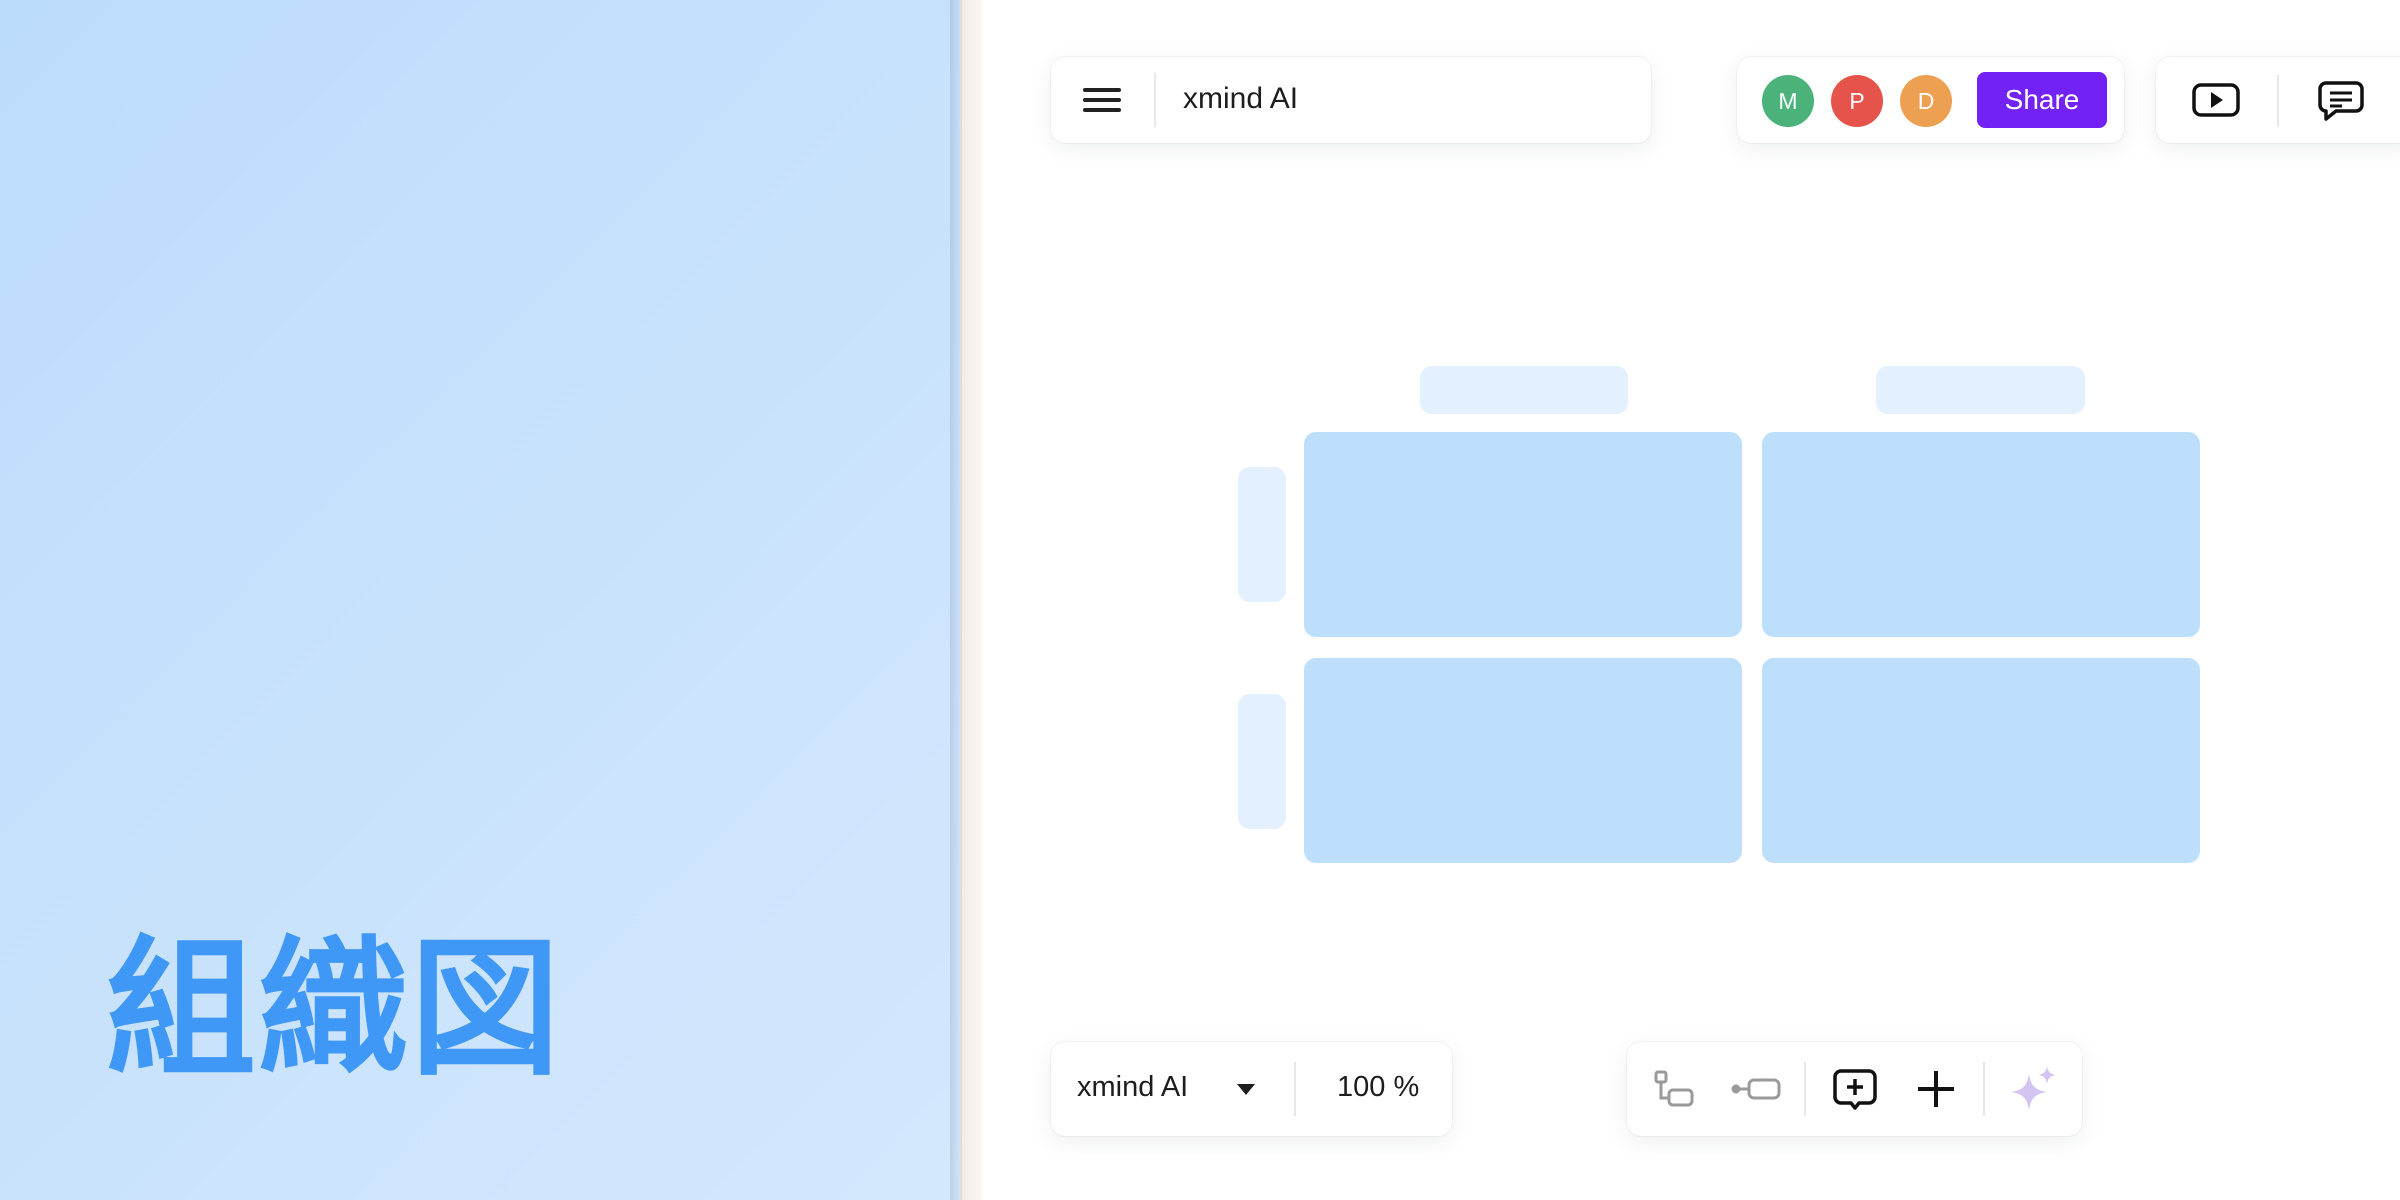 The height and width of the screenshot is (1200, 2400). Describe the element at coordinates (1378, 1087) in the screenshot. I see `zoom-level: 100 %` at that location.